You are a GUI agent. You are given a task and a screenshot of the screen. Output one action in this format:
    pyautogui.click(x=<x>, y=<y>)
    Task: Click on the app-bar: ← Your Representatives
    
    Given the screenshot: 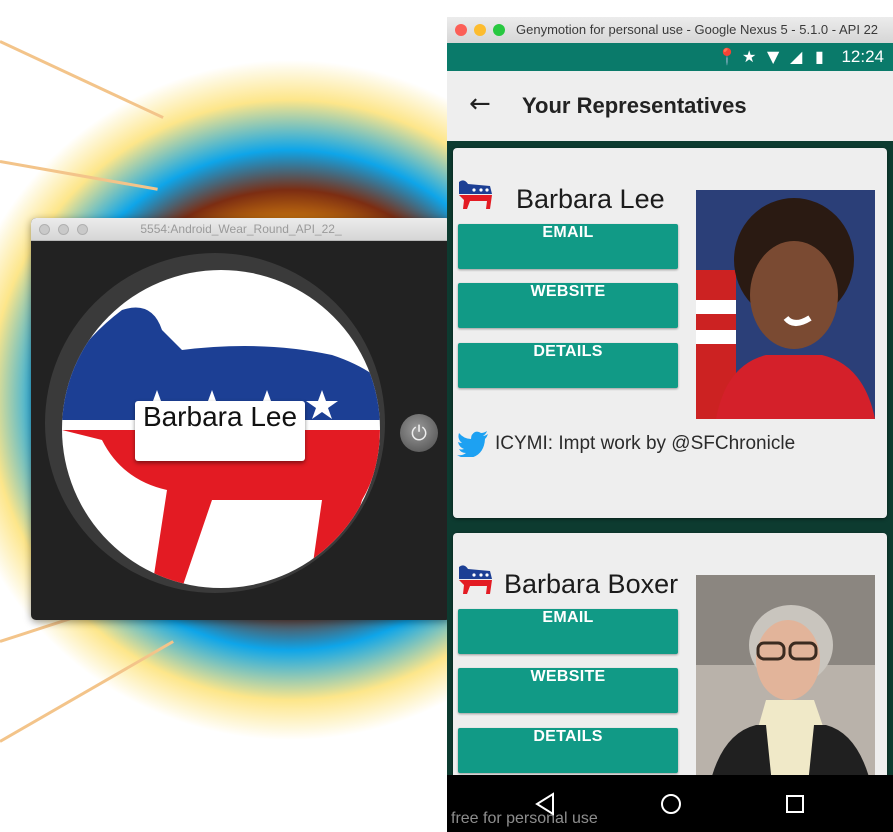 What is the action you would take?
    pyautogui.click(x=670, y=106)
    